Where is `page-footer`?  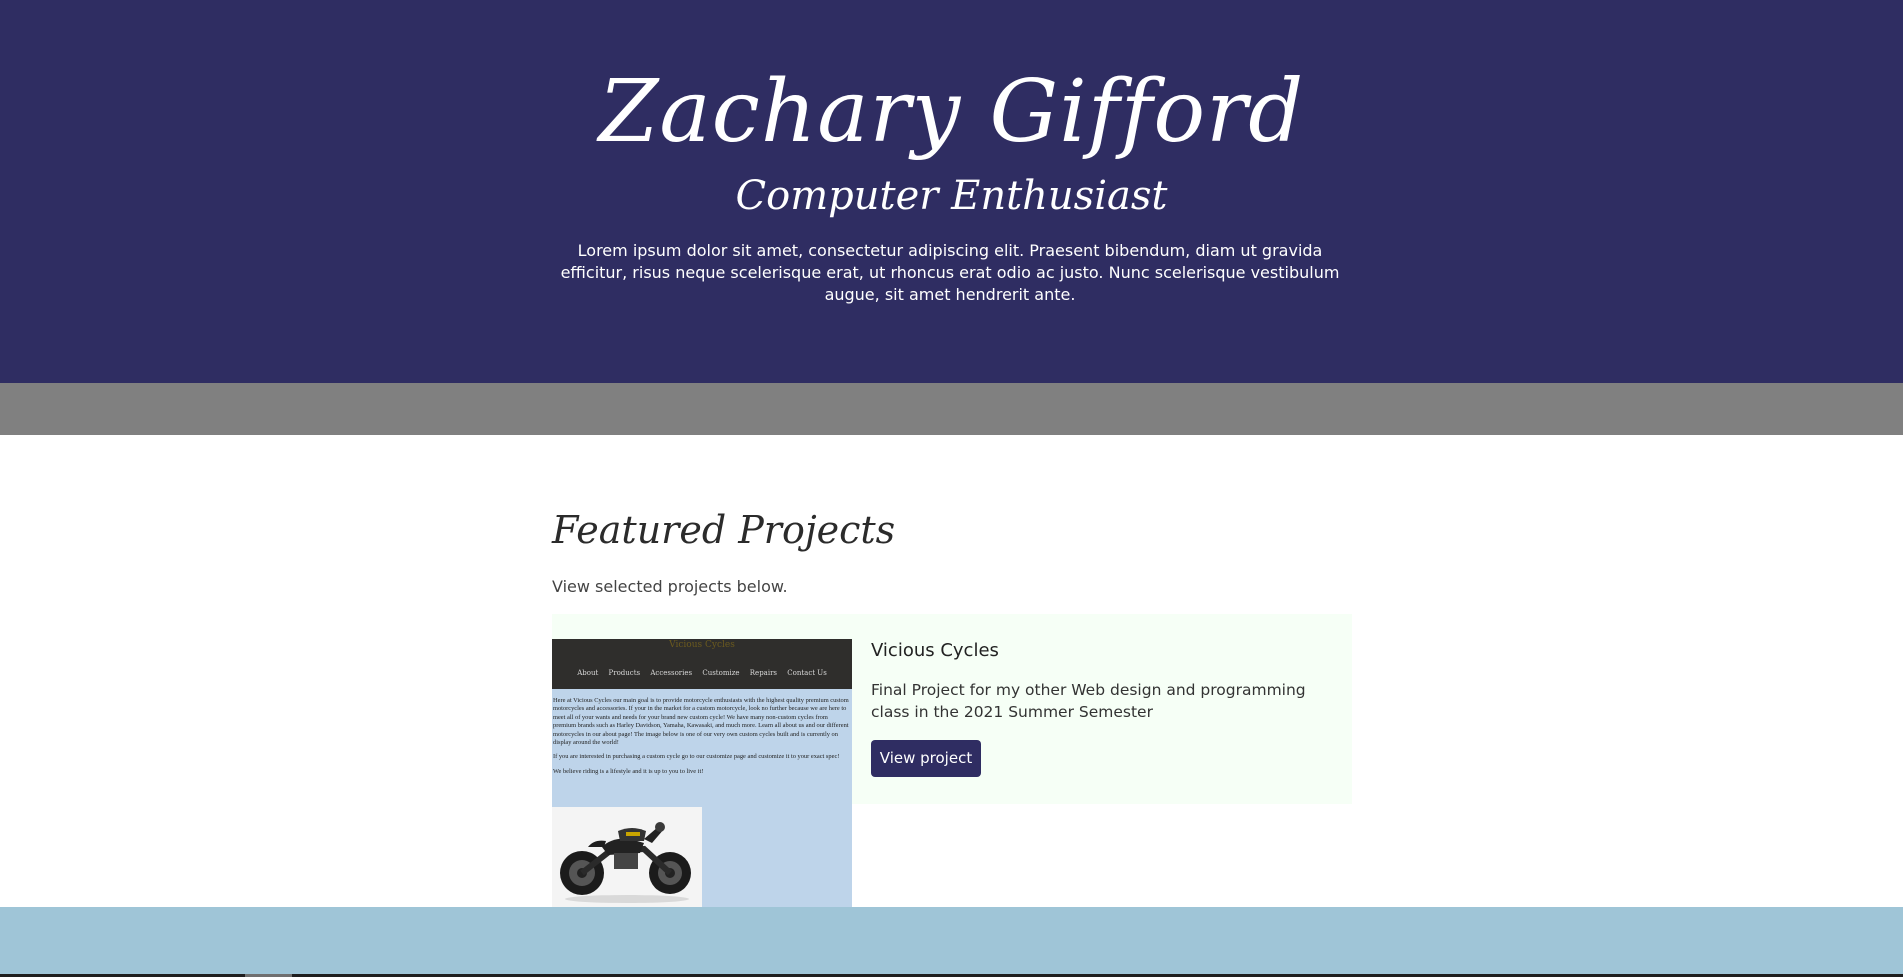 page-footer is located at coordinates (951, 940).